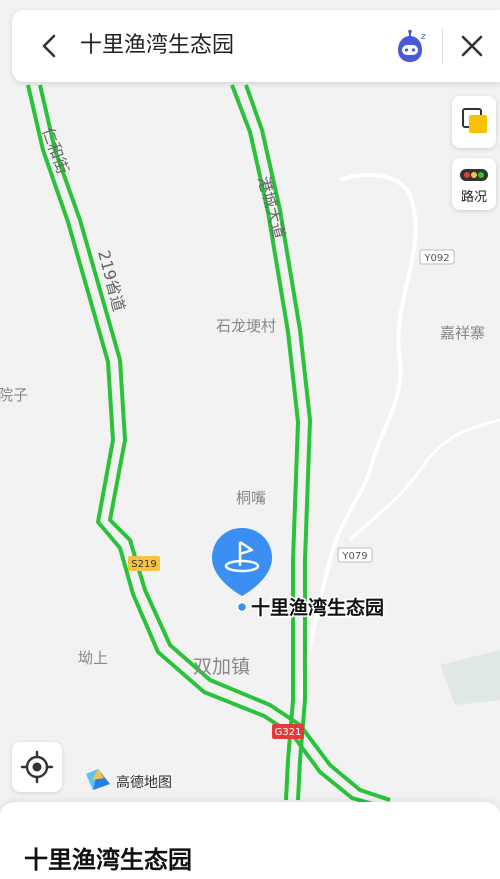 This screenshot has width=500, height=879. Describe the element at coordinates (221, 667) in the screenshot. I see `place-label: 双加镇` at that location.